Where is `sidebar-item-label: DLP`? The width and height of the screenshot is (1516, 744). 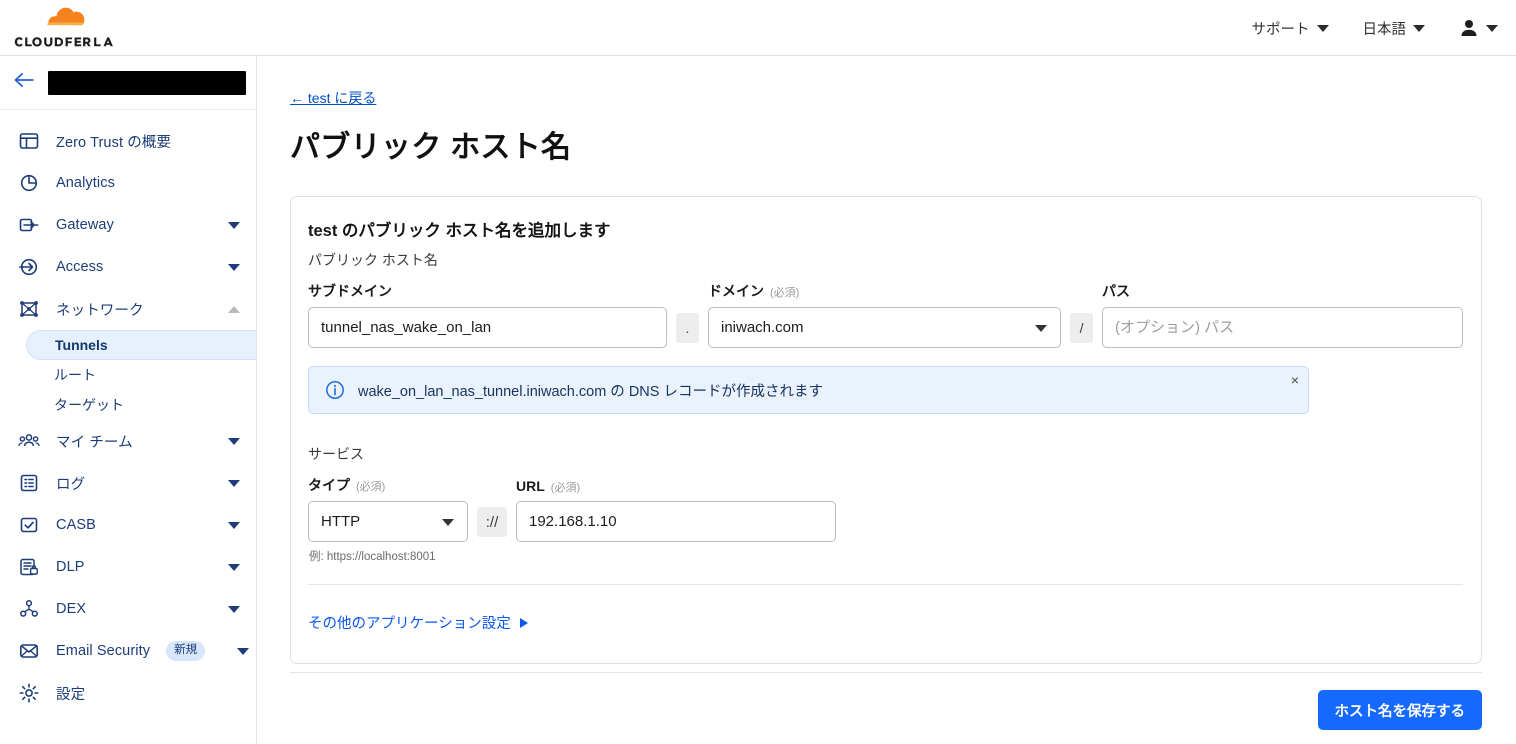
sidebar-item-label: DLP is located at coordinates (70, 567).